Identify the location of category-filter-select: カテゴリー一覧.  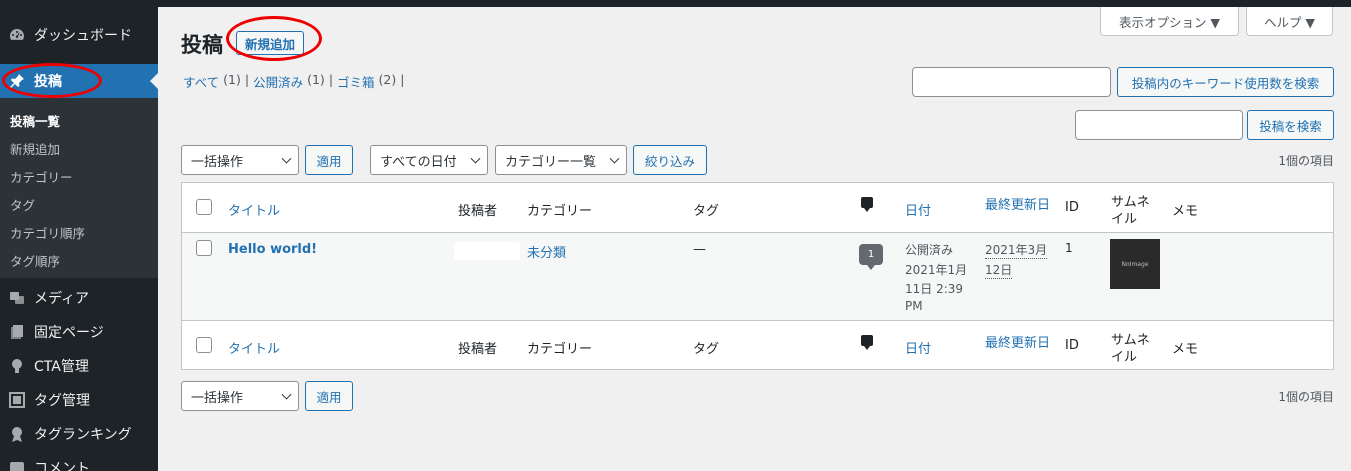
(561, 160).